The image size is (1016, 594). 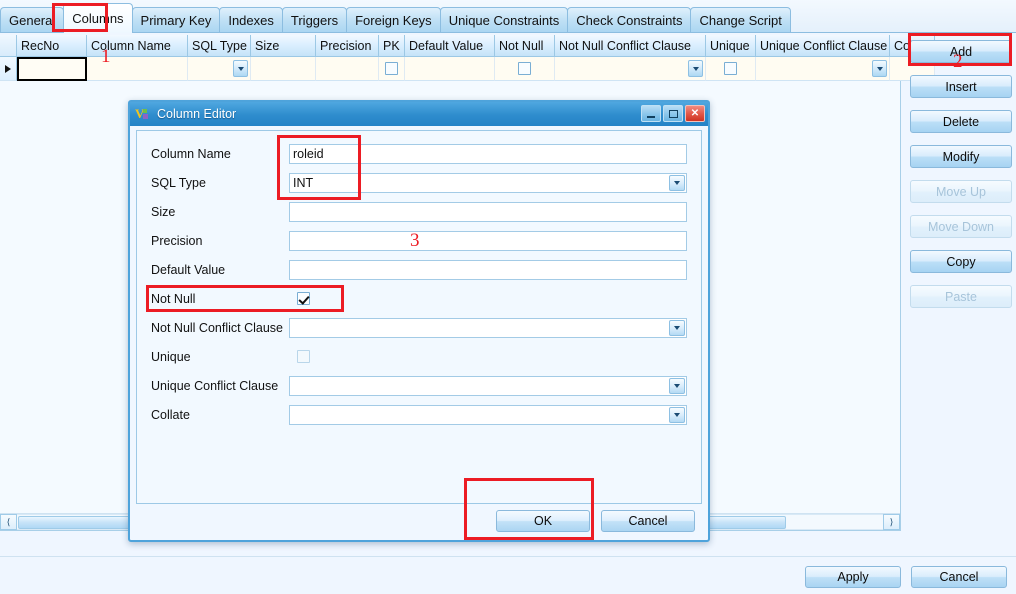 I want to click on copy-button: Copy, so click(x=961, y=261).